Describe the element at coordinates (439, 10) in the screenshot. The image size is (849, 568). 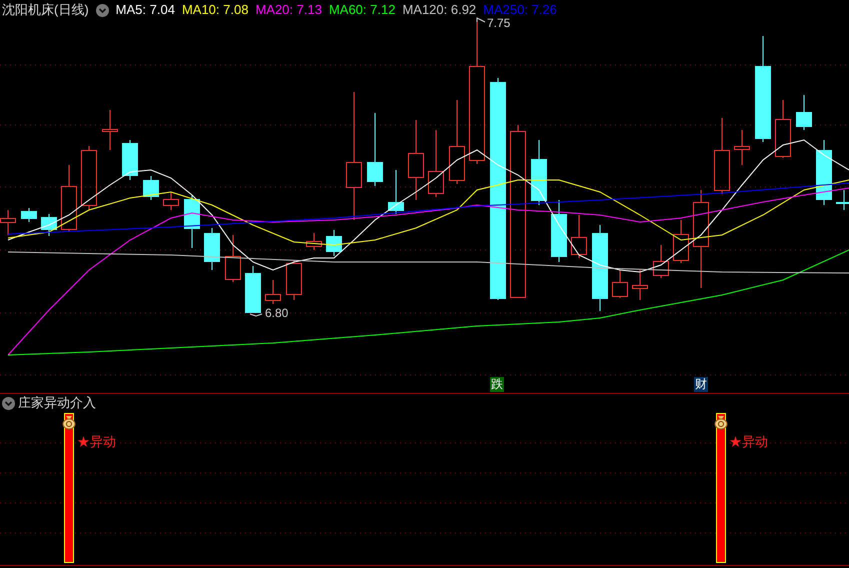
I see `moving-average-value: MA120: 6.92` at that location.